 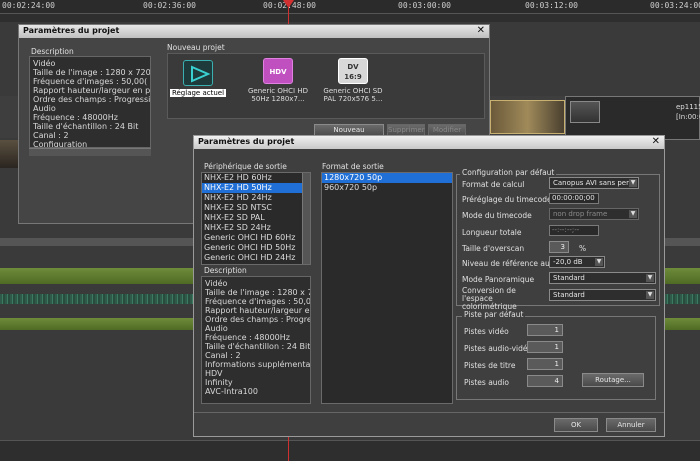 I want to click on output-format-list: 1280x720 50p 960x720 50p, so click(x=387, y=288).